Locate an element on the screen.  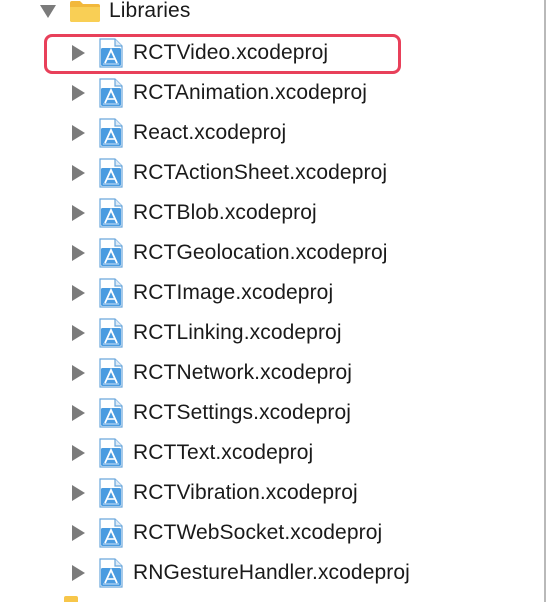
list-item: RCTLinking.xcodeproj is located at coordinates (207, 333).